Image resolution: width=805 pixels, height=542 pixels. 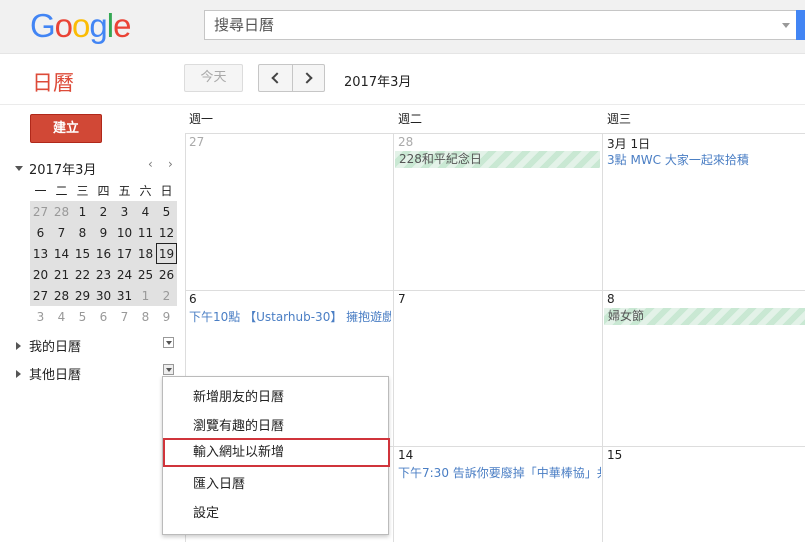 What do you see at coordinates (196, 142) in the screenshot?
I see `day-number: 27` at bounding box center [196, 142].